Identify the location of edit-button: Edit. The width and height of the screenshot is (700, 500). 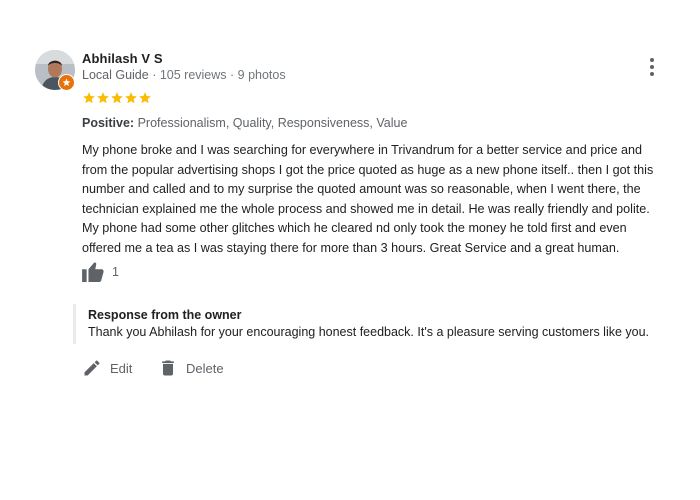
(107, 368).